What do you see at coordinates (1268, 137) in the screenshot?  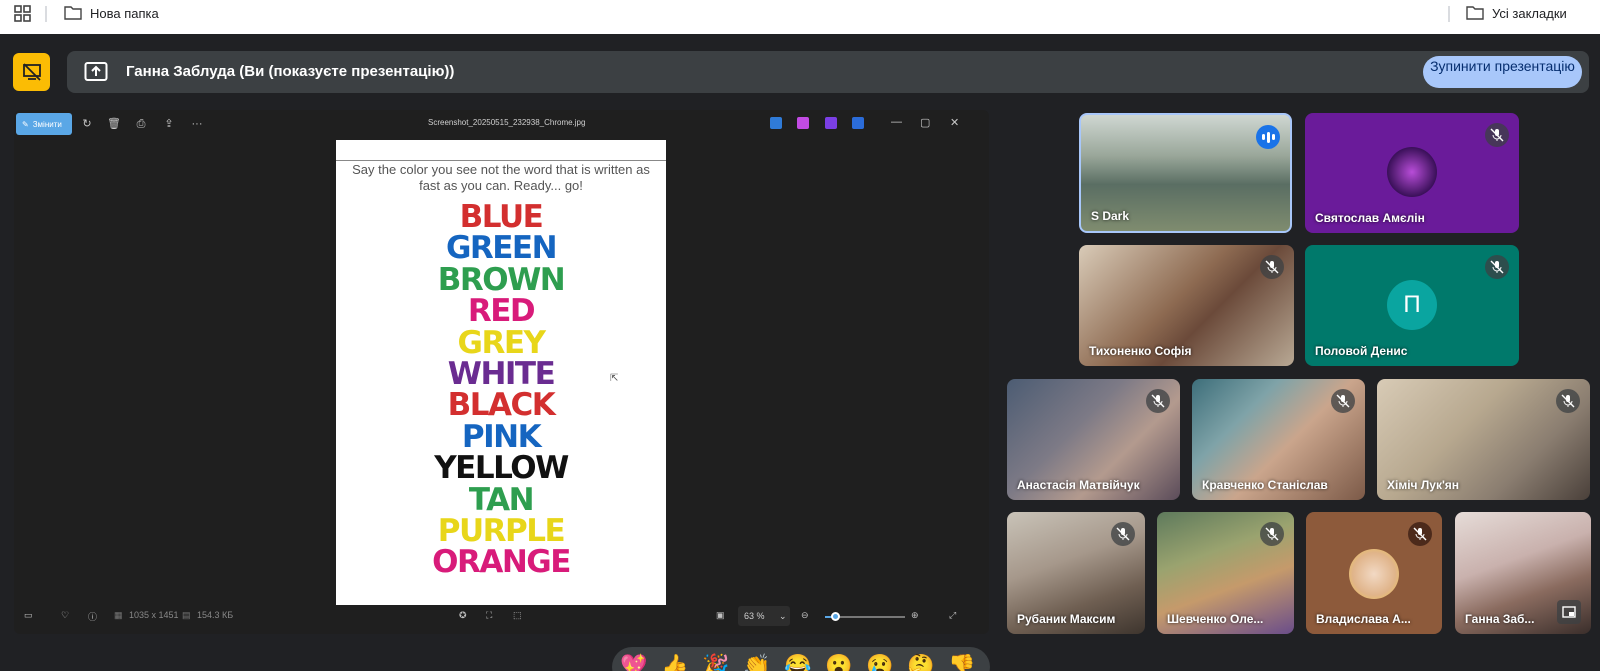 I see `speaking-indicator-icon` at bounding box center [1268, 137].